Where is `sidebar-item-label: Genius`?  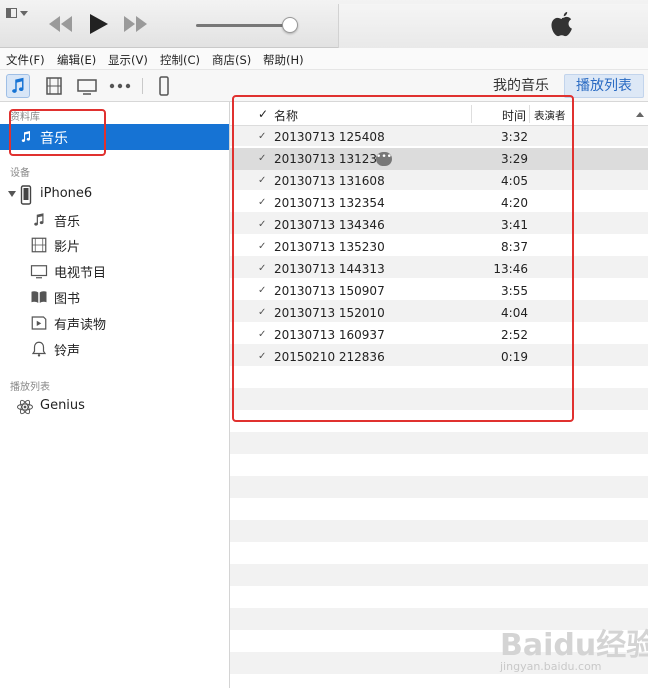 sidebar-item-label: Genius is located at coordinates (62, 405).